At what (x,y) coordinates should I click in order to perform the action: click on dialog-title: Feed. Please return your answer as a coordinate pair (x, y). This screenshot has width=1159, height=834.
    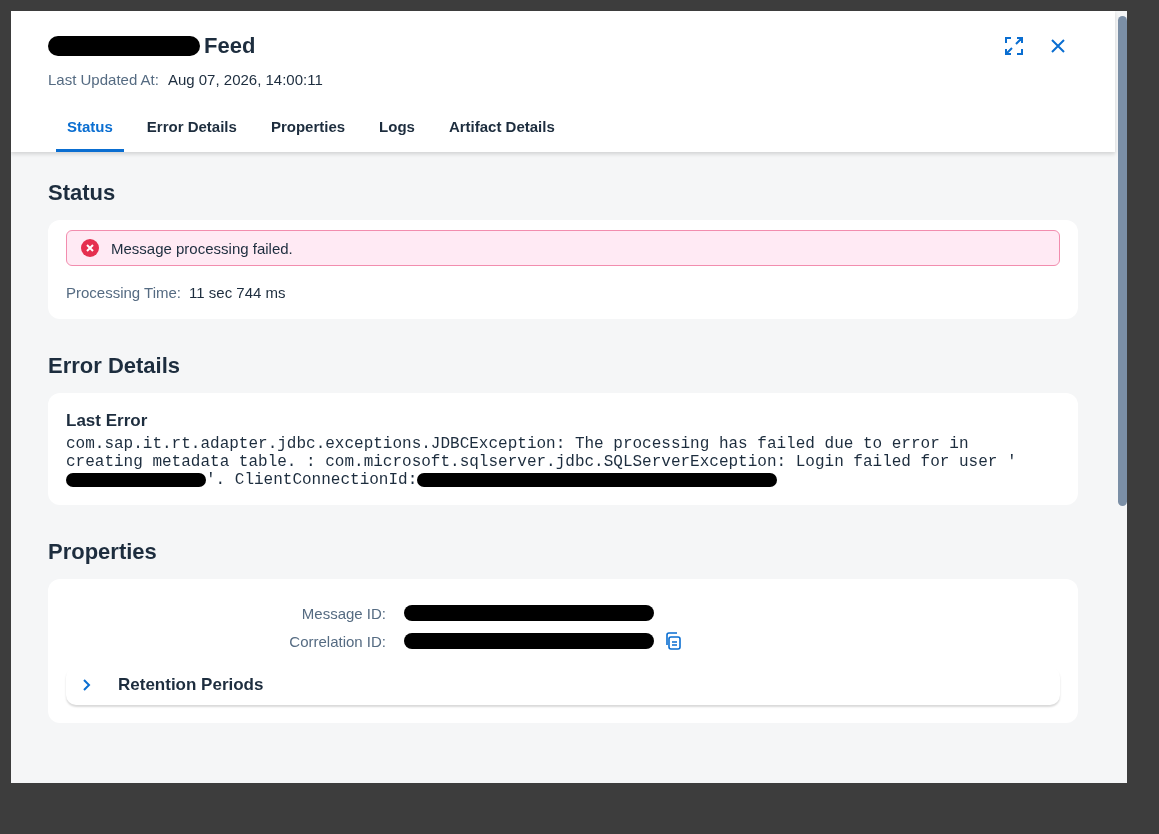
    Looking at the image, I should click on (152, 46).